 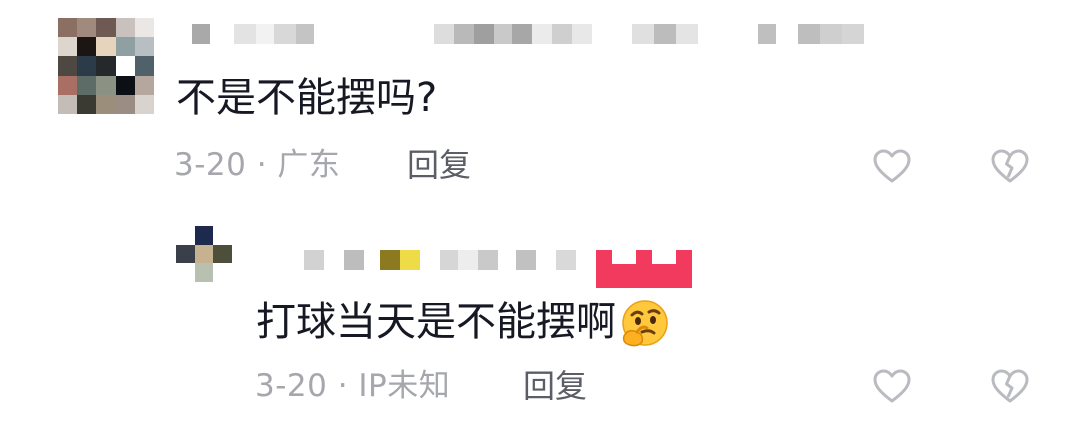 I want to click on reply-commenter-username-blurred, so click(x=410, y=260).